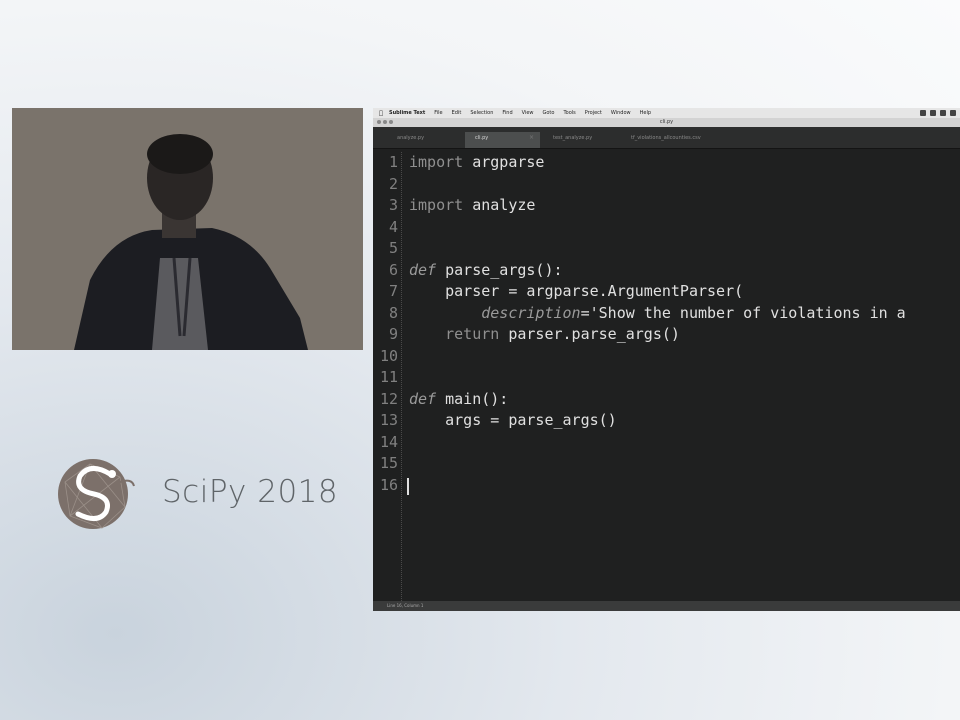 The image size is (960, 720). What do you see at coordinates (393, 183) in the screenshot?
I see `line-number: 2` at bounding box center [393, 183].